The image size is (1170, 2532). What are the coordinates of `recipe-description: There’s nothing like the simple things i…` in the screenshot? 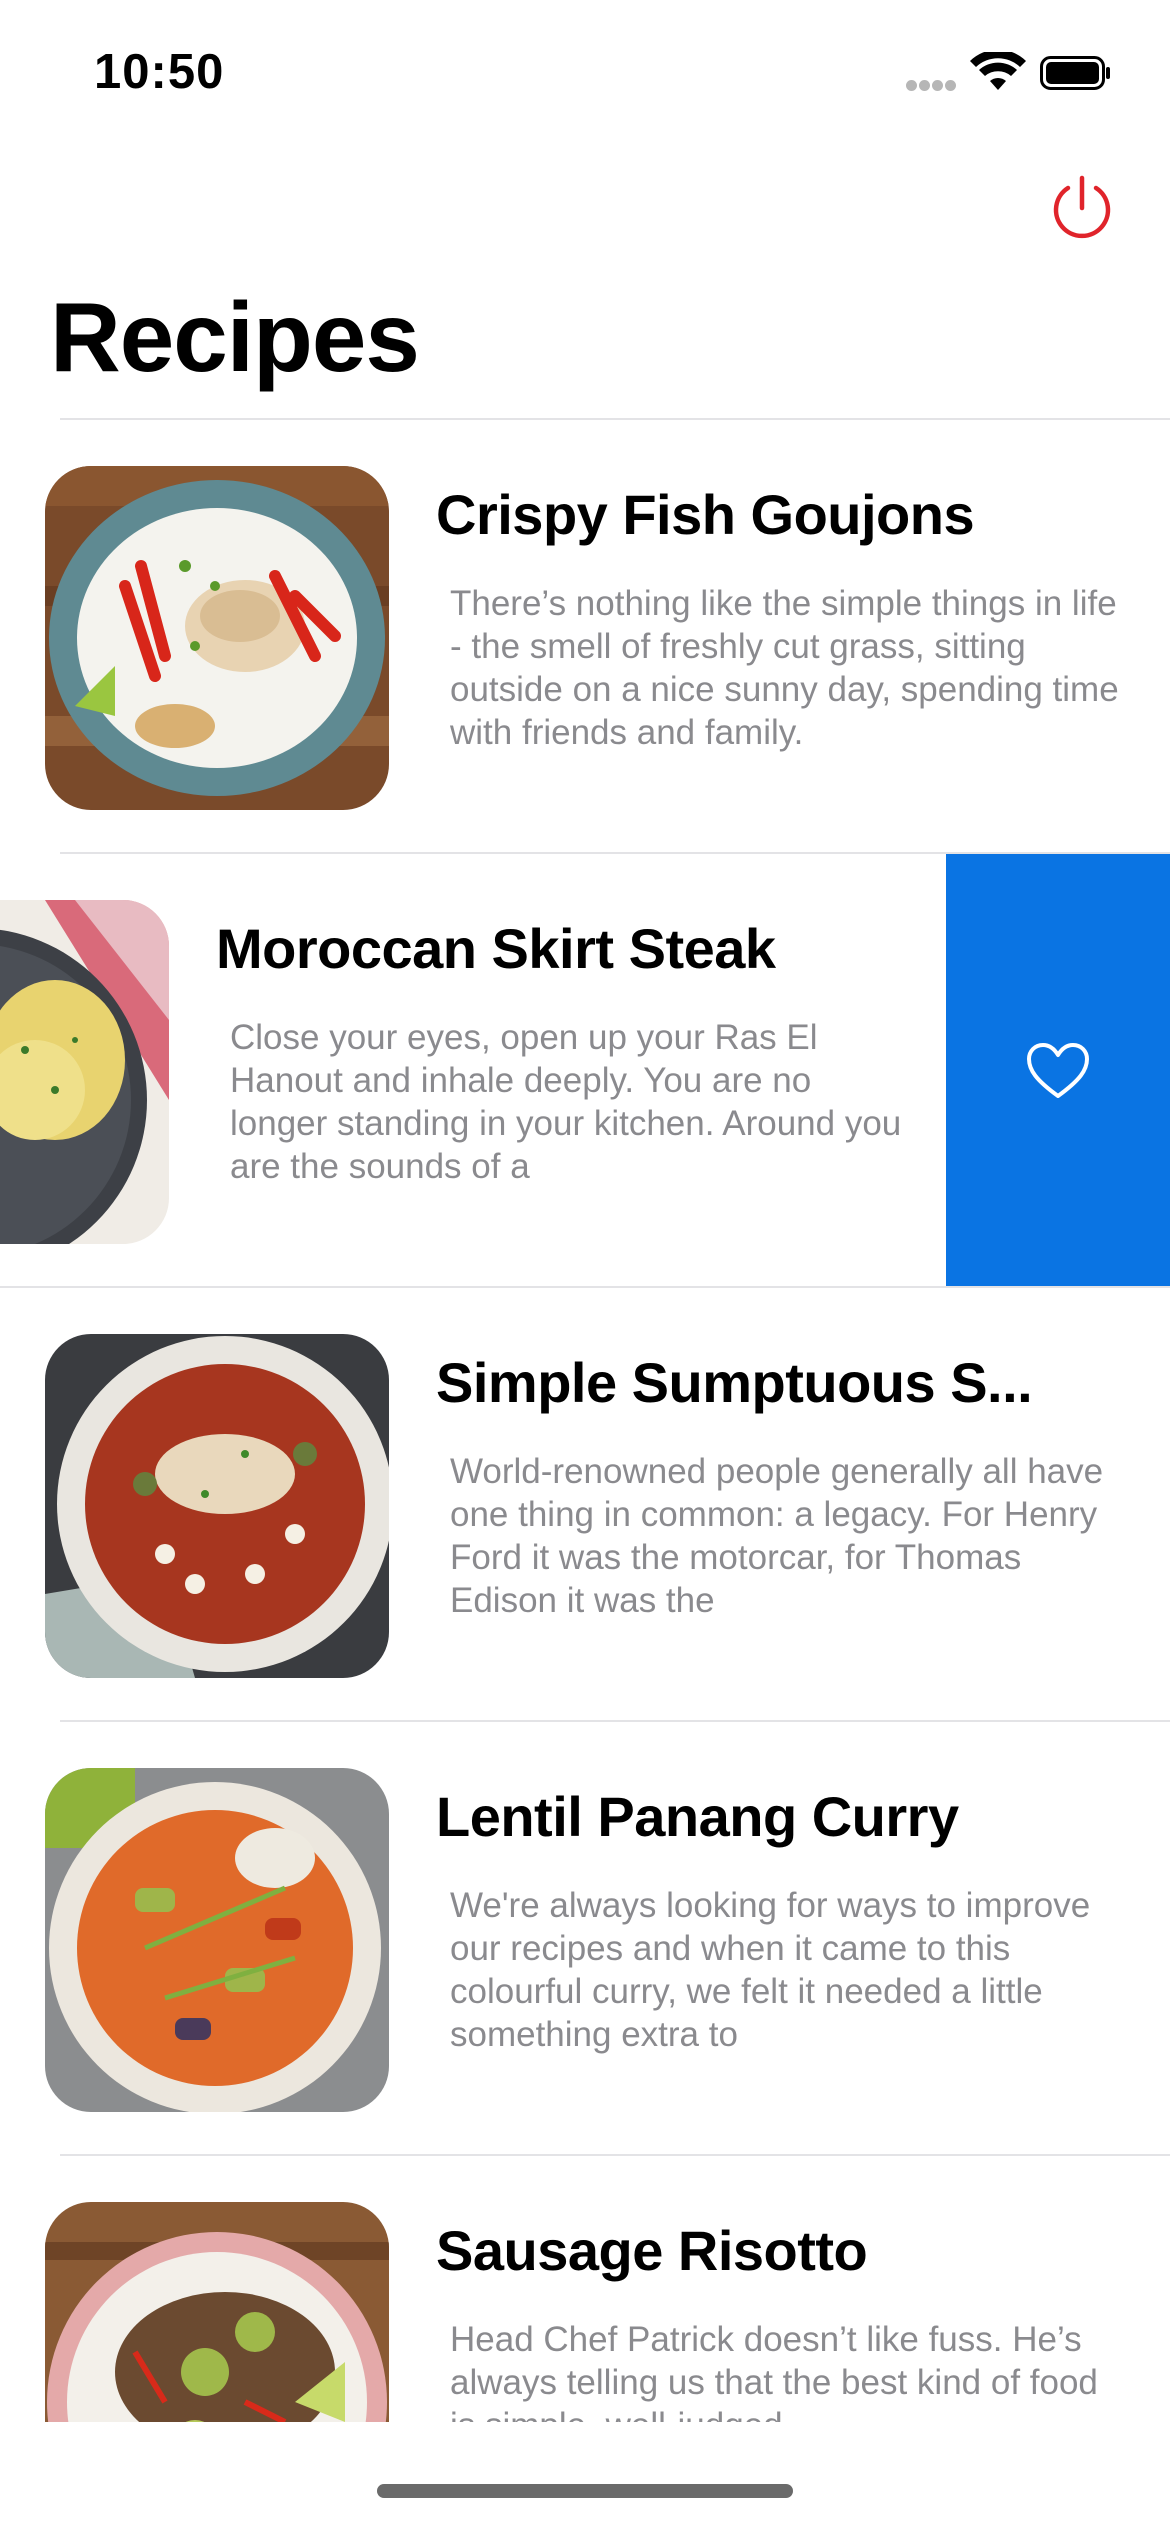 It's located at (784, 668).